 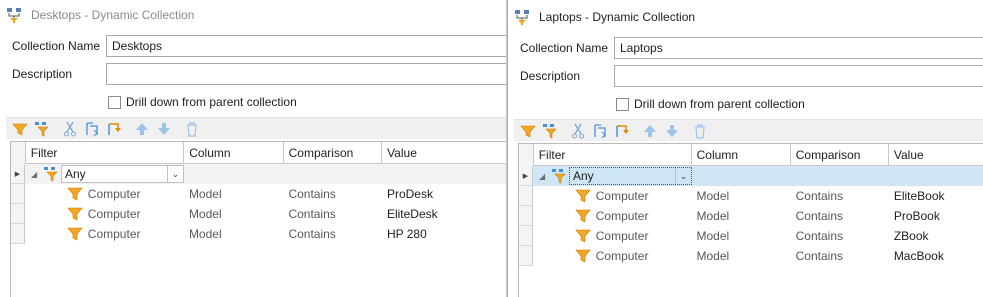 I want to click on cell-value: MacBook, so click(x=918, y=256).